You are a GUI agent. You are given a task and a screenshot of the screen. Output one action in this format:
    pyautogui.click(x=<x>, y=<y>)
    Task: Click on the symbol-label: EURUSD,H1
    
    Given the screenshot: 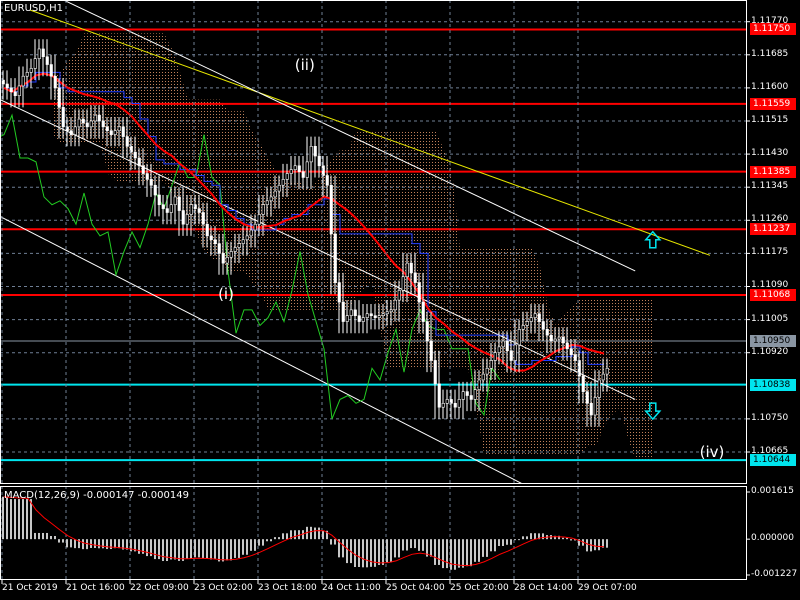 What is the action you would take?
    pyautogui.click(x=34, y=8)
    